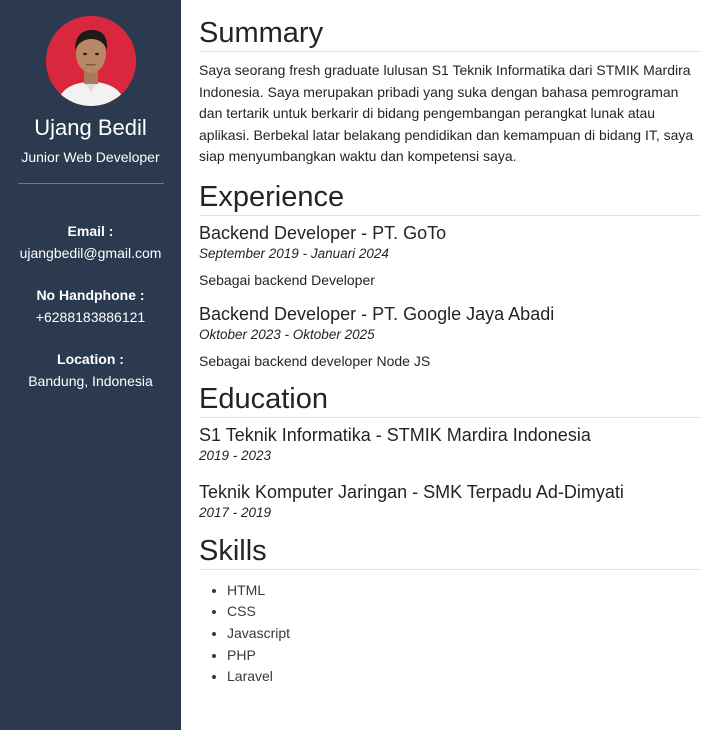 This screenshot has width=715, height=730. What do you see at coordinates (90, 253) in the screenshot?
I see `contact-email-value: ujangbedil@gmail.com` at bounding box center [90, 253].